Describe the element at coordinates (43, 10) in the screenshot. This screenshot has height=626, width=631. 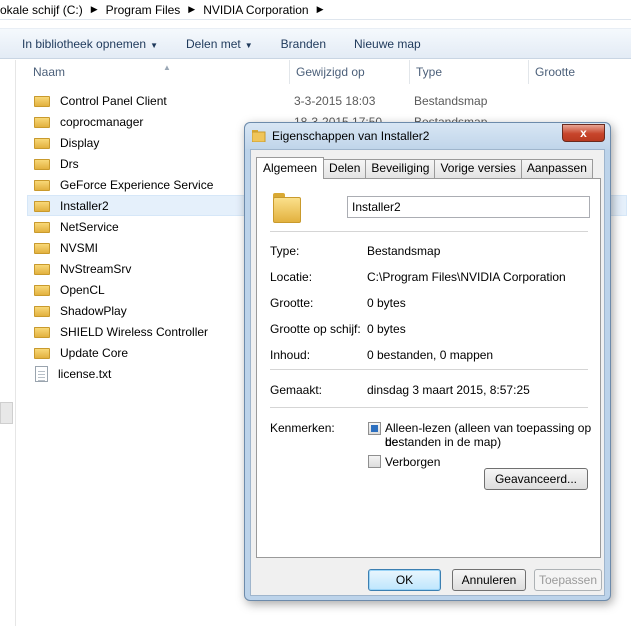
I see `breadcrumb-drive: okale schijf (C:)` at that location.